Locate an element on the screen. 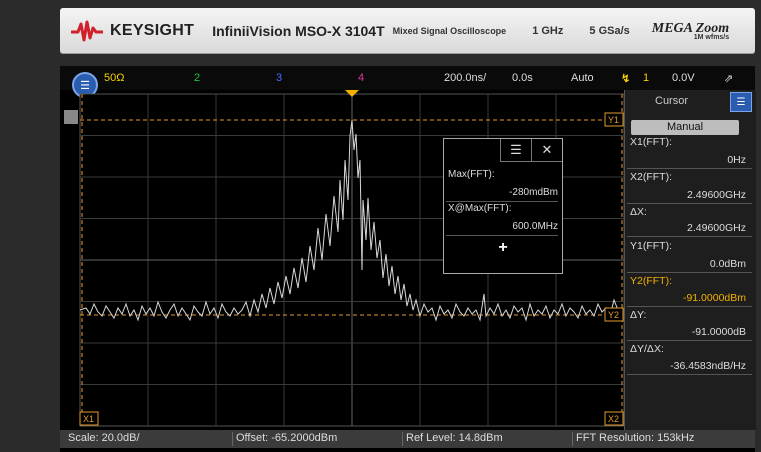 Image resolution: width=761 pixels, height=452 pixels. cursor-y2-tag-text: Y2 is located at coordinates (613, 315).